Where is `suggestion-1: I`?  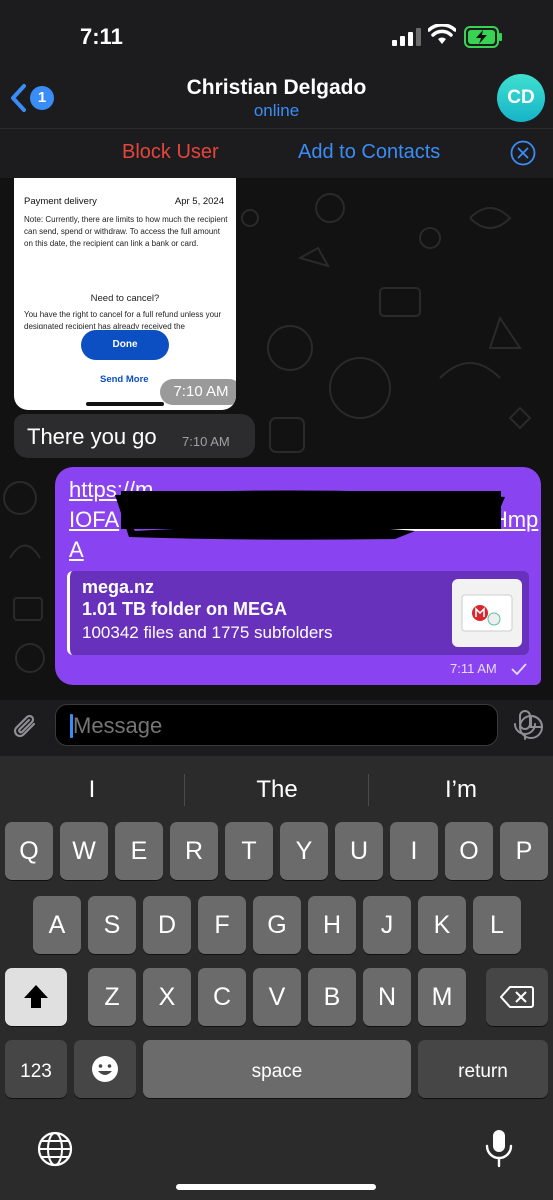
suggestion-1: I is located at coordinates (92, 790).